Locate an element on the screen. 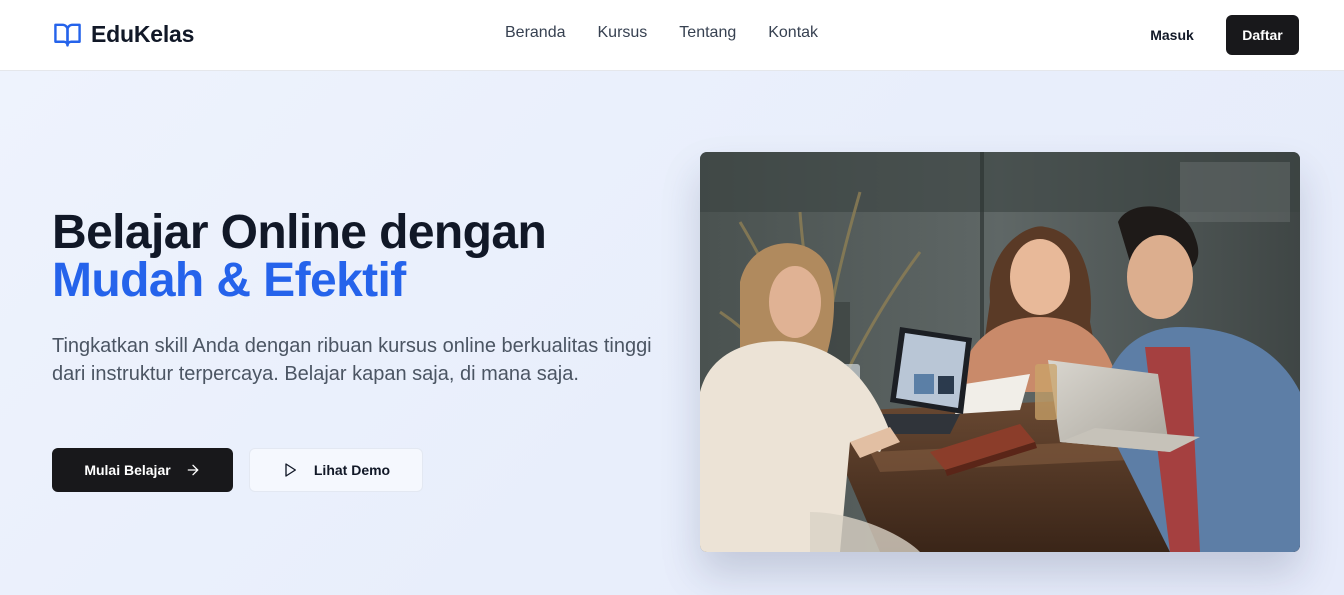 This screenshot has width=1344, height=595. book-open-icon is located at coordinates (67, 35).